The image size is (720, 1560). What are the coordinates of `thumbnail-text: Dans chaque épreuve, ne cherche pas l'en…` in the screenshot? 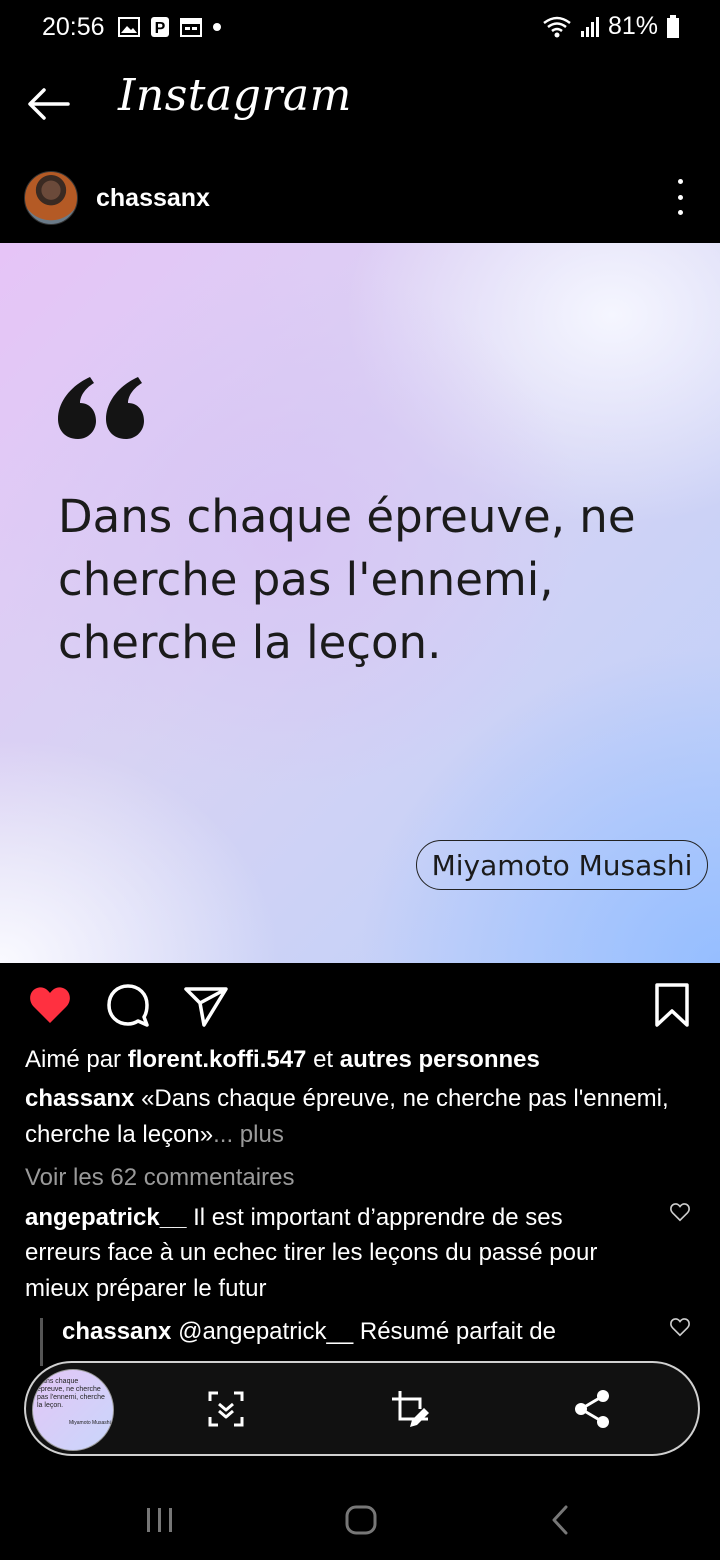 It's located at (71, 1393).